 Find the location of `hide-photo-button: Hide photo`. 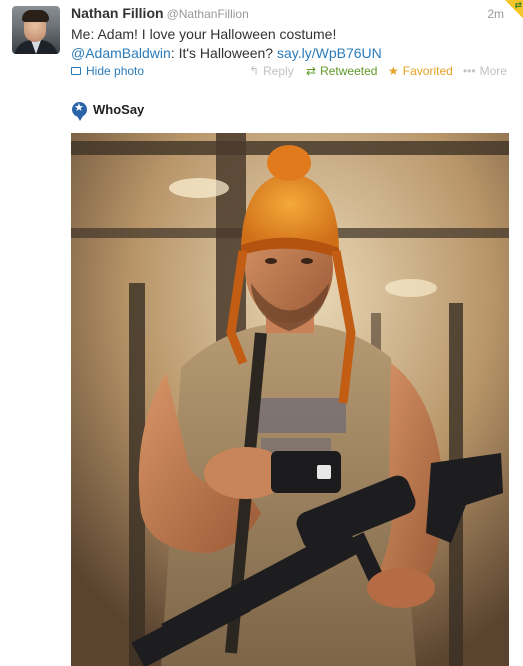

hide-photo-button: Hide photo is located at coordinates (107, 71).